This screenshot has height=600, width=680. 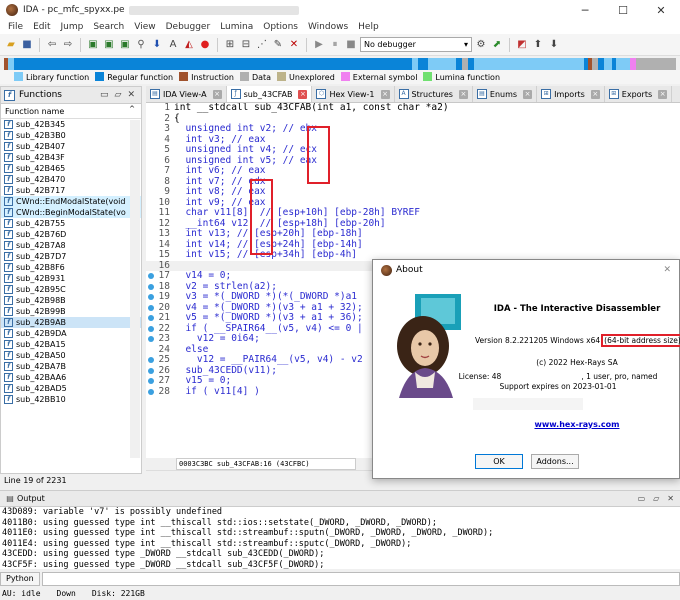 What do you see at coordinates (351, 45) in the screenshot?
I see `stop-debug-icon: ■` at bounding box center [351, 45].